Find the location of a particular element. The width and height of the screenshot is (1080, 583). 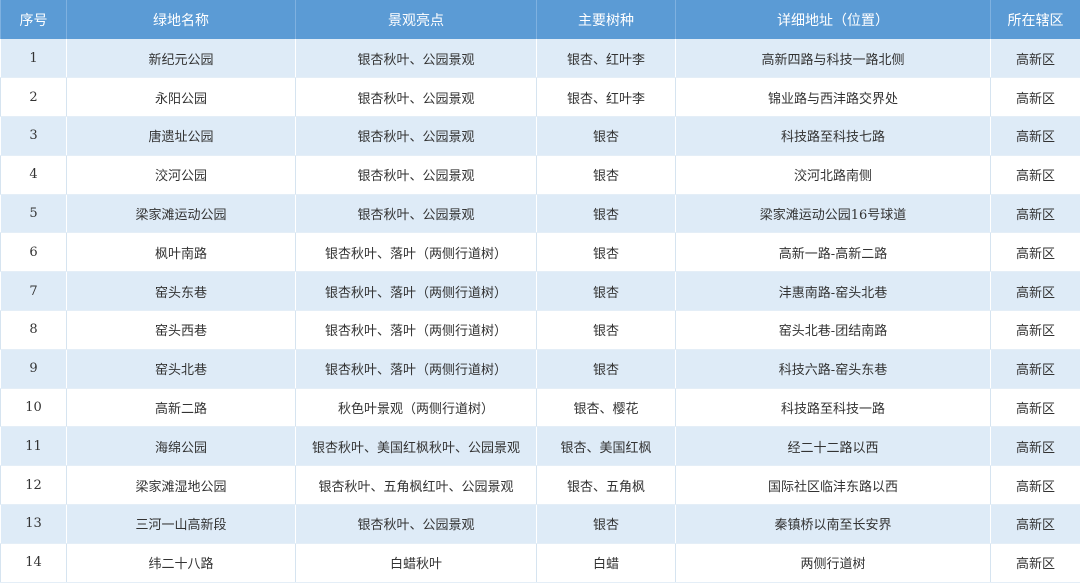

cell-name: 窑头西巷 is located at coordinates (181, 330).